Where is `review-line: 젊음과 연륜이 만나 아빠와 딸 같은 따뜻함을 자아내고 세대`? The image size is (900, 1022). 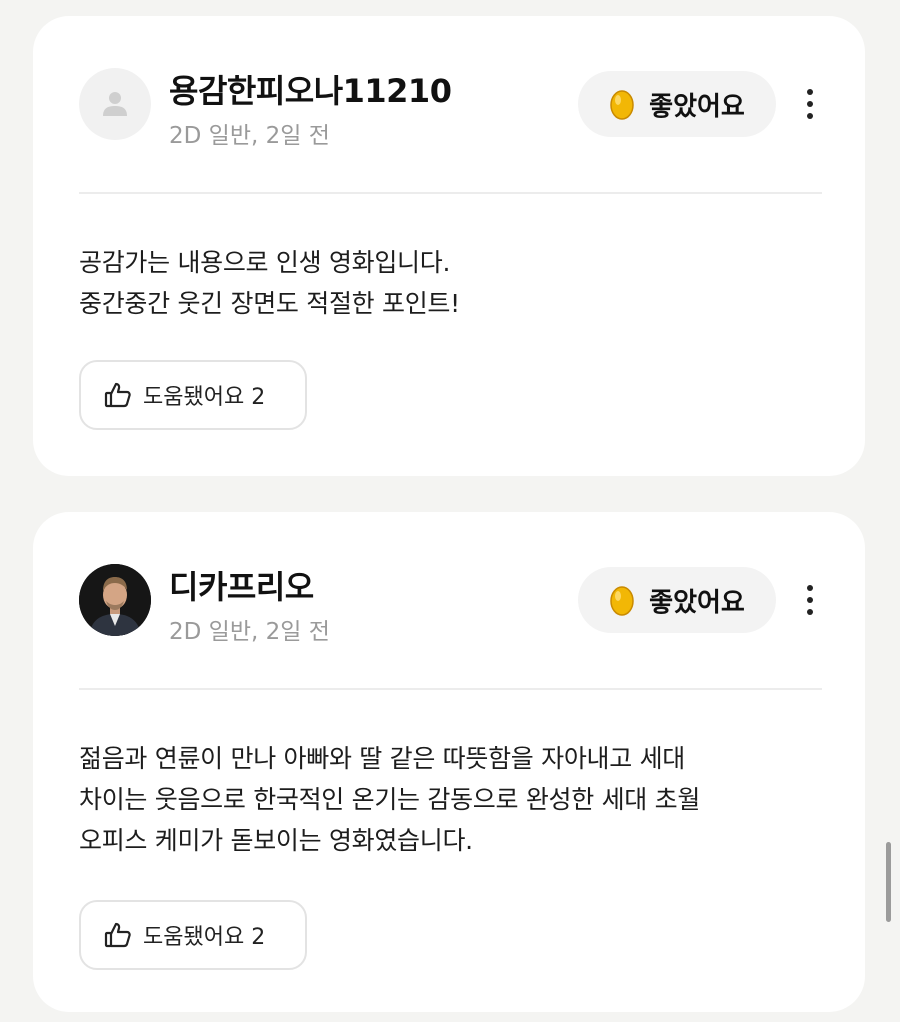
review-line: 젊음과 연륜이 만나 아빠와 딸 같은 따뜻함을 자아내고 세대 is located at coordinates (382, 758).